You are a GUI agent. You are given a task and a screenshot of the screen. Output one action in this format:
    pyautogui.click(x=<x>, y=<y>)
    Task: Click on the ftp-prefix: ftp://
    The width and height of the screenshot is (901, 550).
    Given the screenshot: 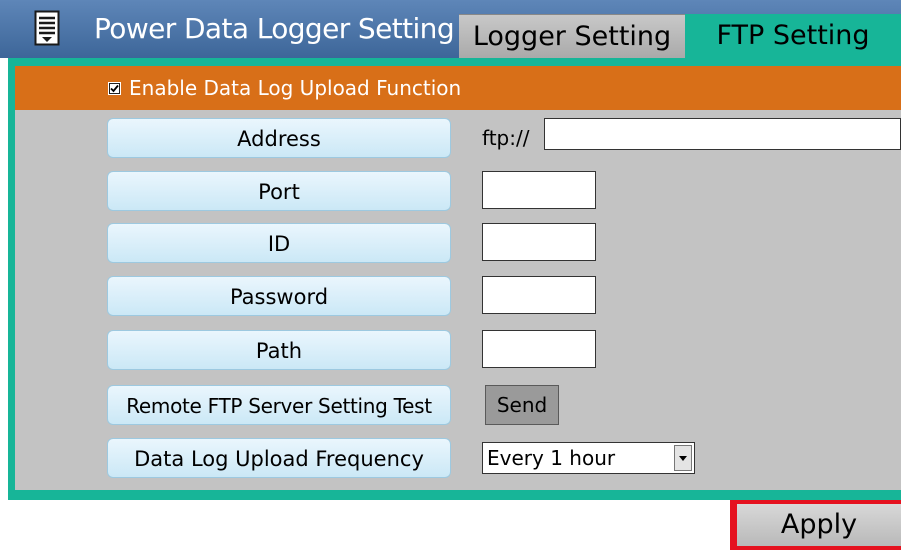 What is the action you would take?
    pyautogui.click(x=506, y=138)
    